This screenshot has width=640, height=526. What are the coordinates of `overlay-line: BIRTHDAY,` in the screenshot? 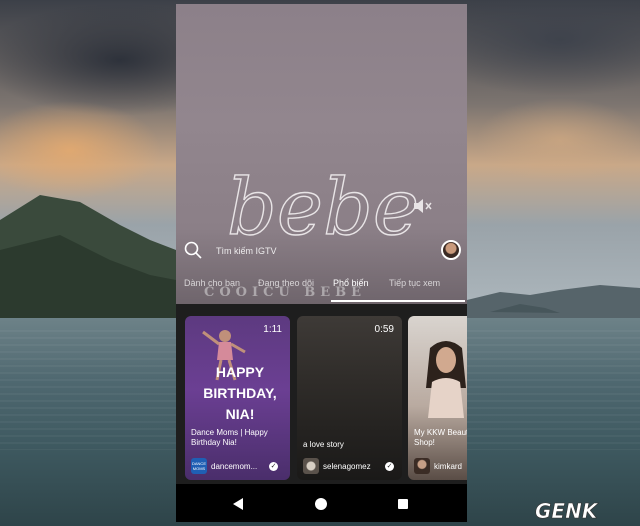 It's located at (240, 393).